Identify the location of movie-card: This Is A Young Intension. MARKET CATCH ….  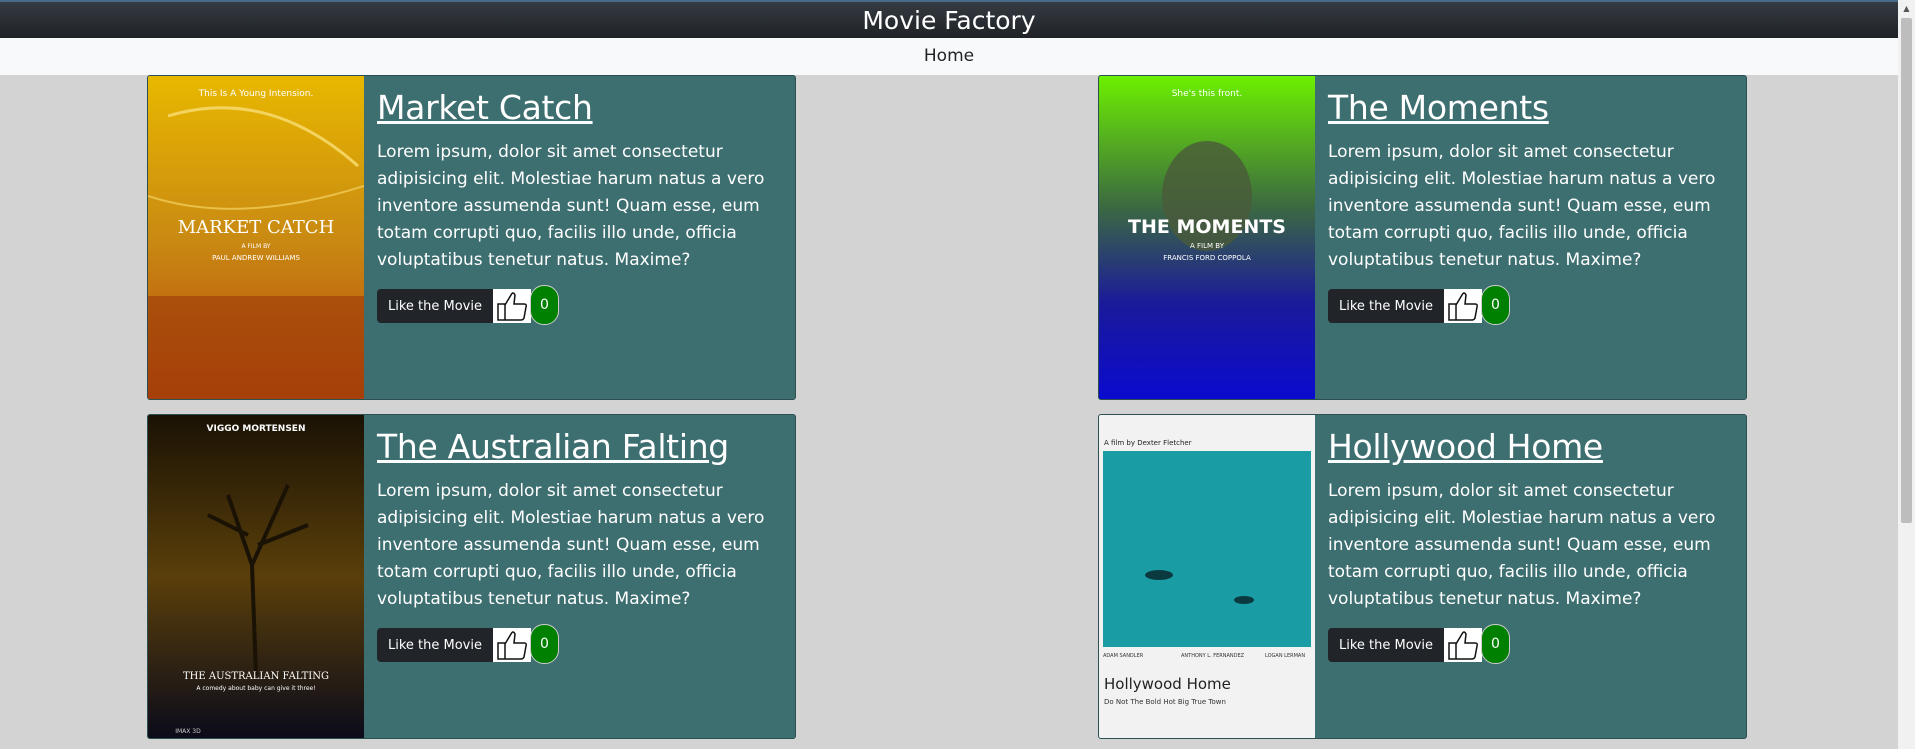
(471, 237).